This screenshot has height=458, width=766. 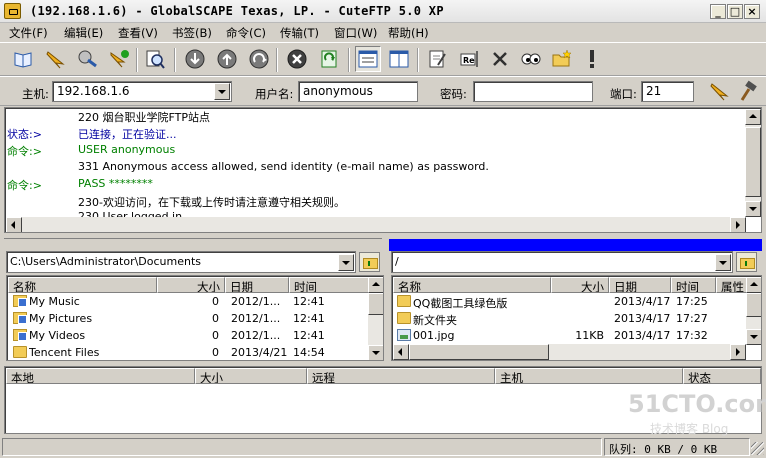 What do you see at coordinates (723, 262) in the screenshot?
I see `remote-path-dropdown-icon` at bounding box center [723, 262].